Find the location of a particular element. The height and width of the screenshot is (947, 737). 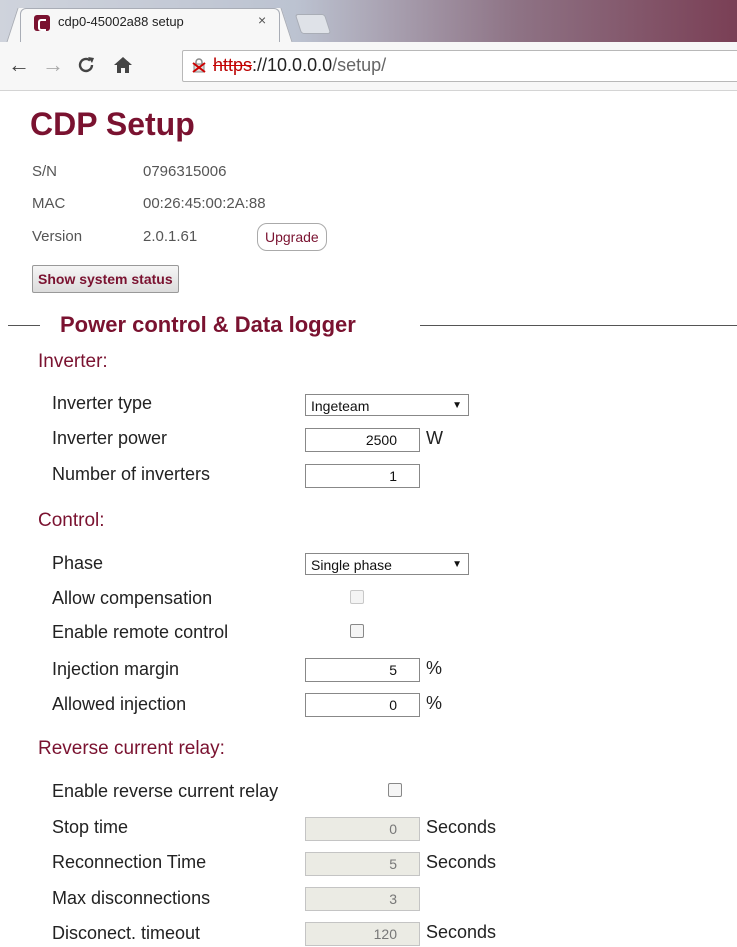

number-of-inverters-label: Number of inverters is located at coordinates (131, 474).